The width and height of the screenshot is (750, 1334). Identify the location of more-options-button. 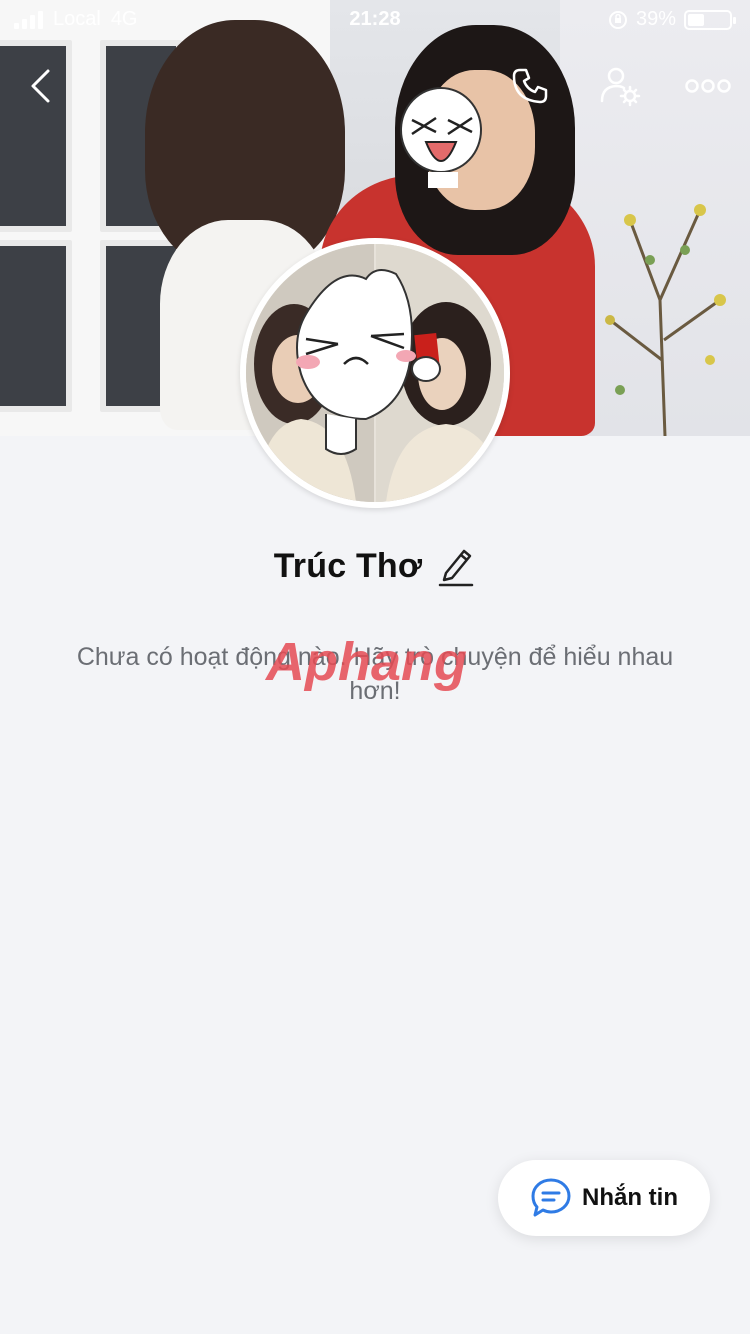
(708, 86).